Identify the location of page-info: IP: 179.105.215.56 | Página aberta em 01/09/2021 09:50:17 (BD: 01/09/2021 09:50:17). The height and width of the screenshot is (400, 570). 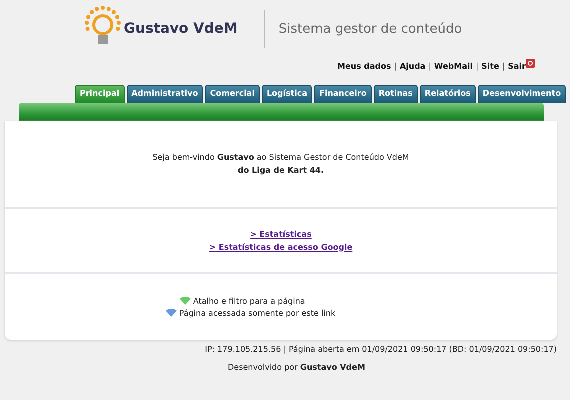
(381, 349).